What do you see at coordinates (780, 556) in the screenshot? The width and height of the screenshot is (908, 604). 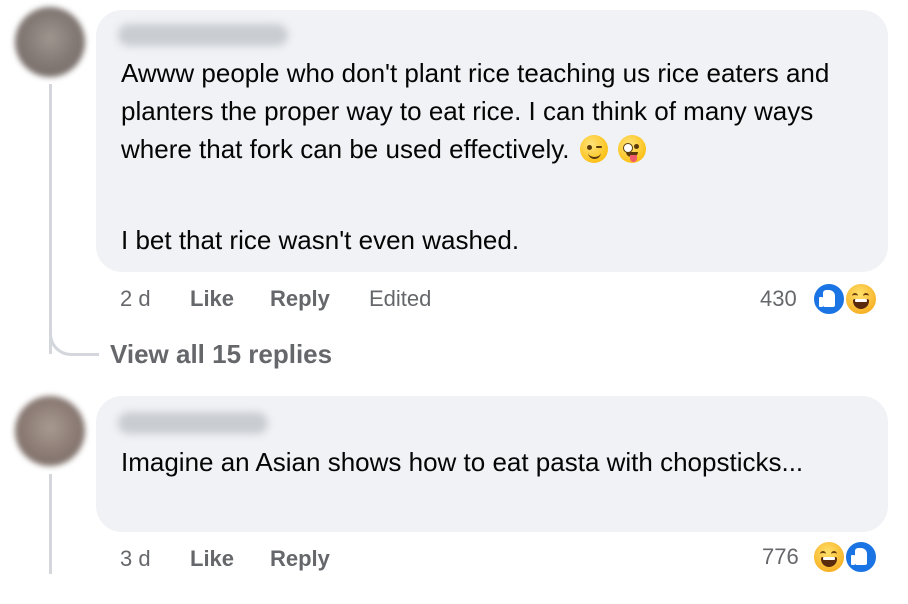 I see `reaction-count: 776` at bounding box center [780, 556].